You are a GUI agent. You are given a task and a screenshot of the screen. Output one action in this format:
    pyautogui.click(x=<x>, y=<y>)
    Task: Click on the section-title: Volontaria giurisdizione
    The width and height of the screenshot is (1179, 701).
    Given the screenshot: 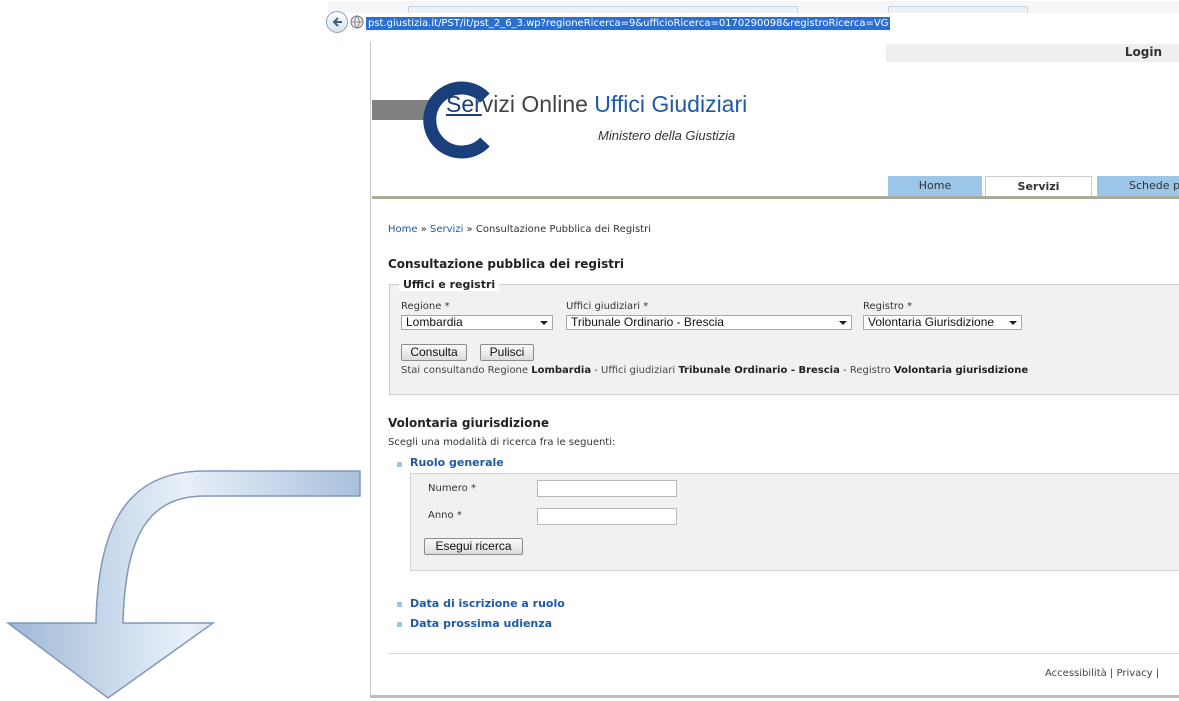 What is the action you would take?
    pyautogui.click(x=469, y=423)
    